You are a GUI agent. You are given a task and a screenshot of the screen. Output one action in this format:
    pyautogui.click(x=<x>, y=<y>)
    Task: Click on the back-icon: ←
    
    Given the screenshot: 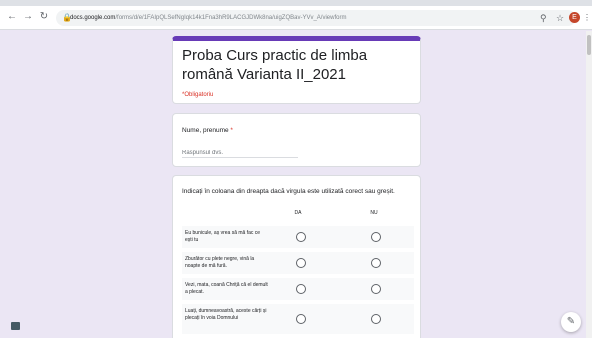 What is the action you would take?
    pyautogui.click(x=12, y=17)
    